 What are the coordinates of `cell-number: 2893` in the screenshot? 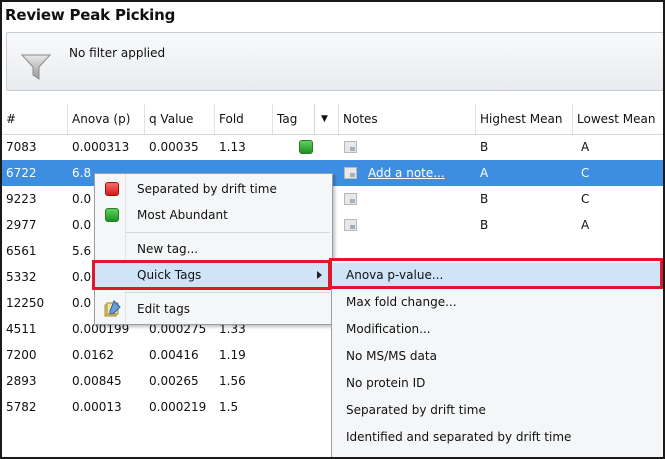 It's located at (21, 381).